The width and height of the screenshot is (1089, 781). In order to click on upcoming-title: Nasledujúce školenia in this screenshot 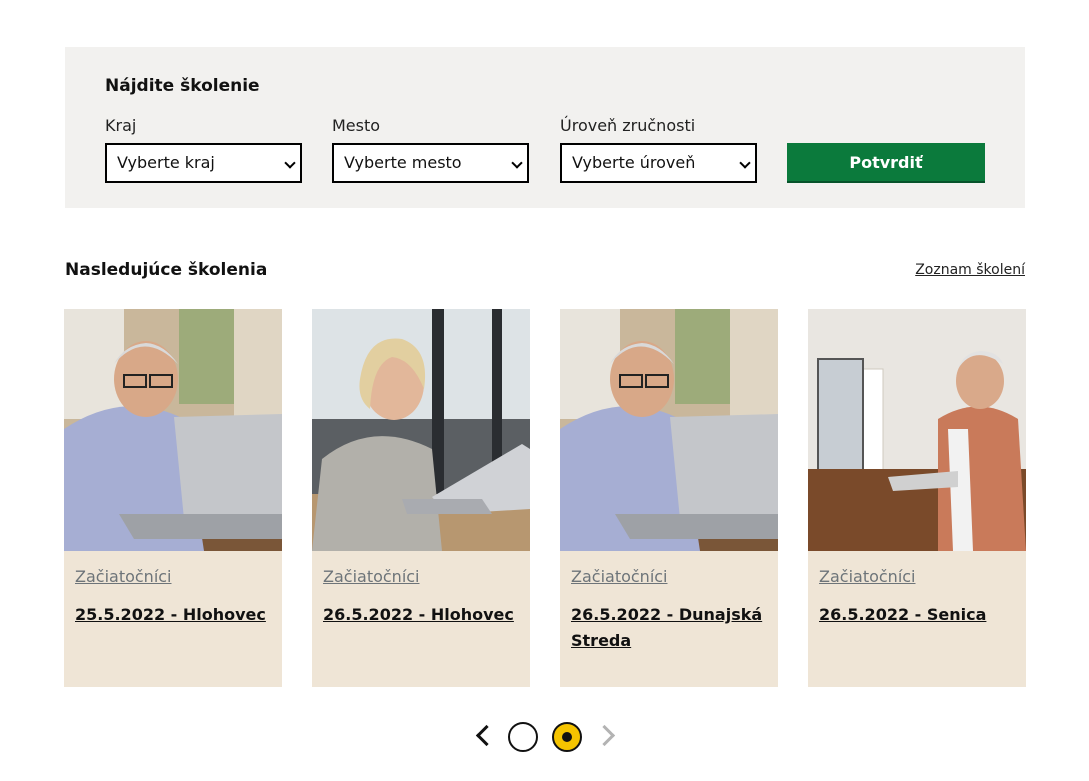, I will do `click(166, 270)`.